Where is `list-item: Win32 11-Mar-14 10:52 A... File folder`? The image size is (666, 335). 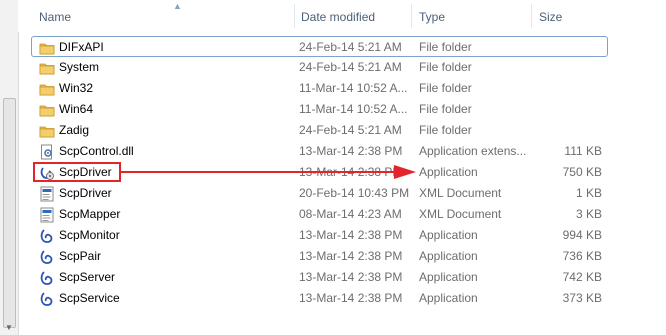 list-item: Win32 11-Mar-14 10:52 A... File folder is located at coordinates (349, 88).